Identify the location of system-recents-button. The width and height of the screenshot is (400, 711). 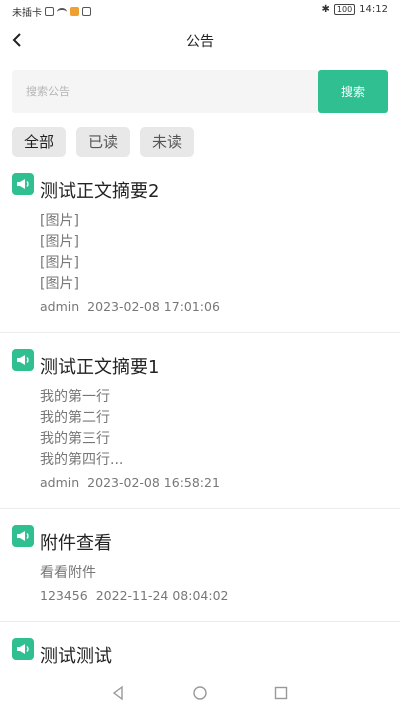
(281, 695).